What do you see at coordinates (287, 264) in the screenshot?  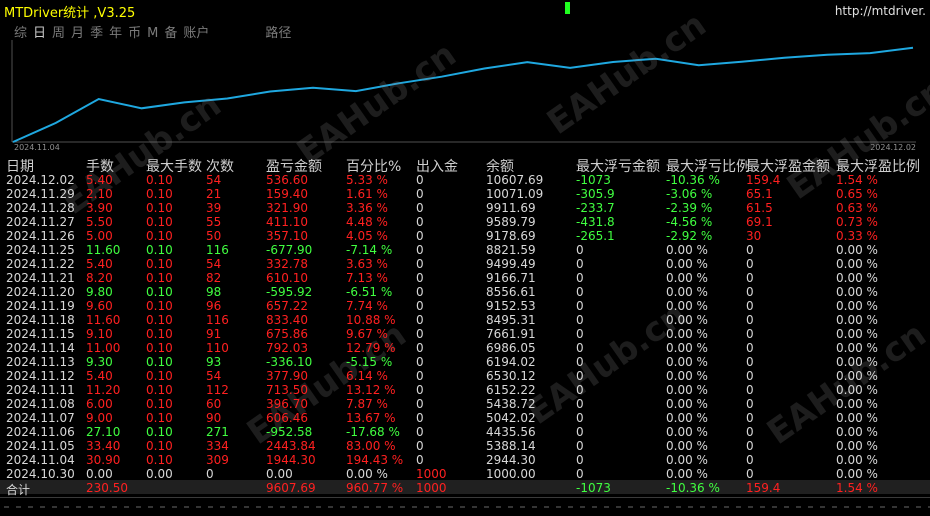 I see `cell-pnl: 332.78` at bounding box center [287, 264].